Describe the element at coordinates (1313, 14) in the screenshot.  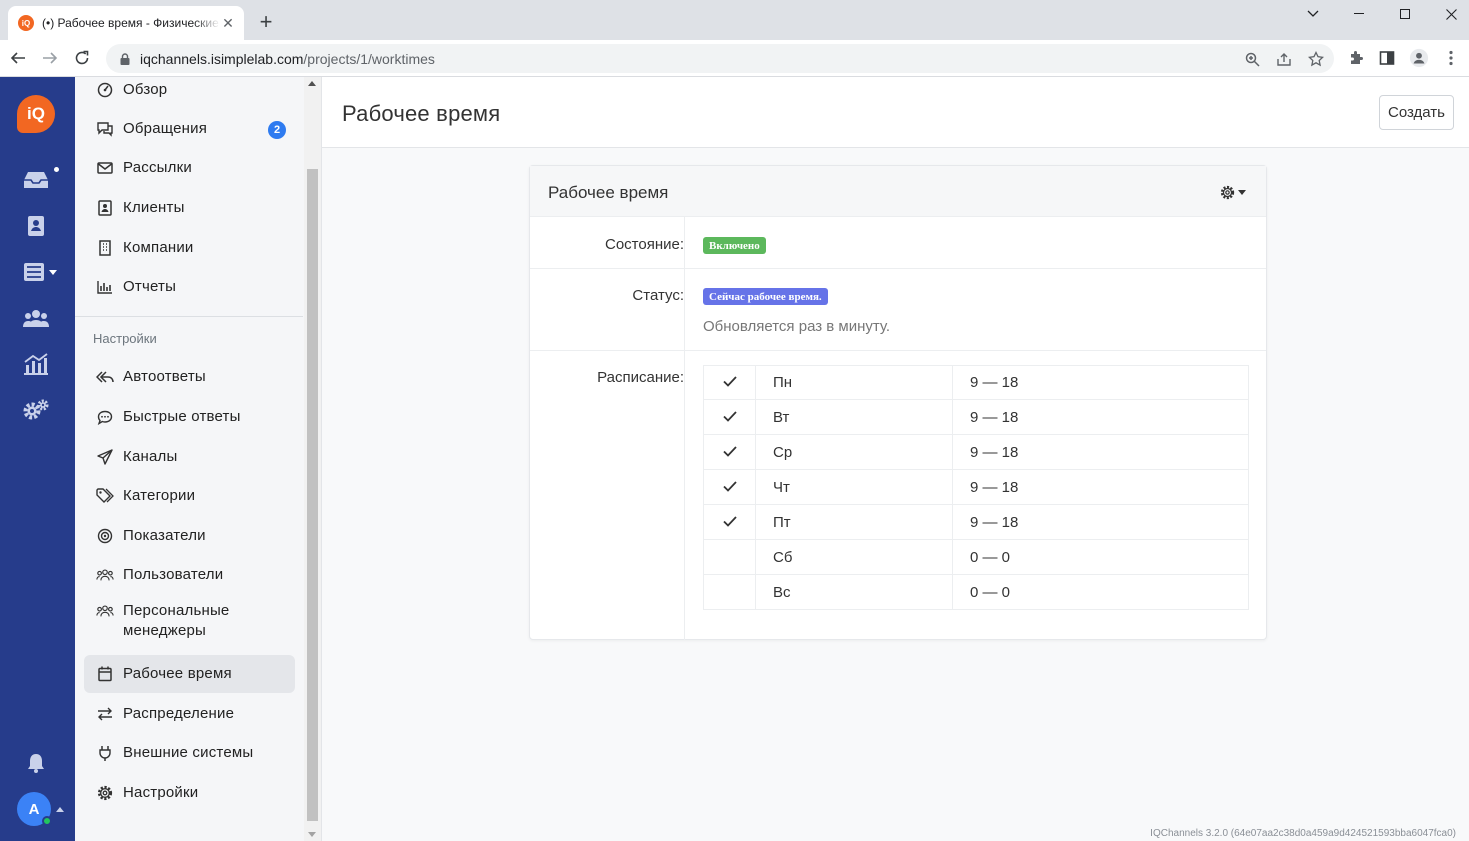
I see `tab-search-chevron-icon` at that location.